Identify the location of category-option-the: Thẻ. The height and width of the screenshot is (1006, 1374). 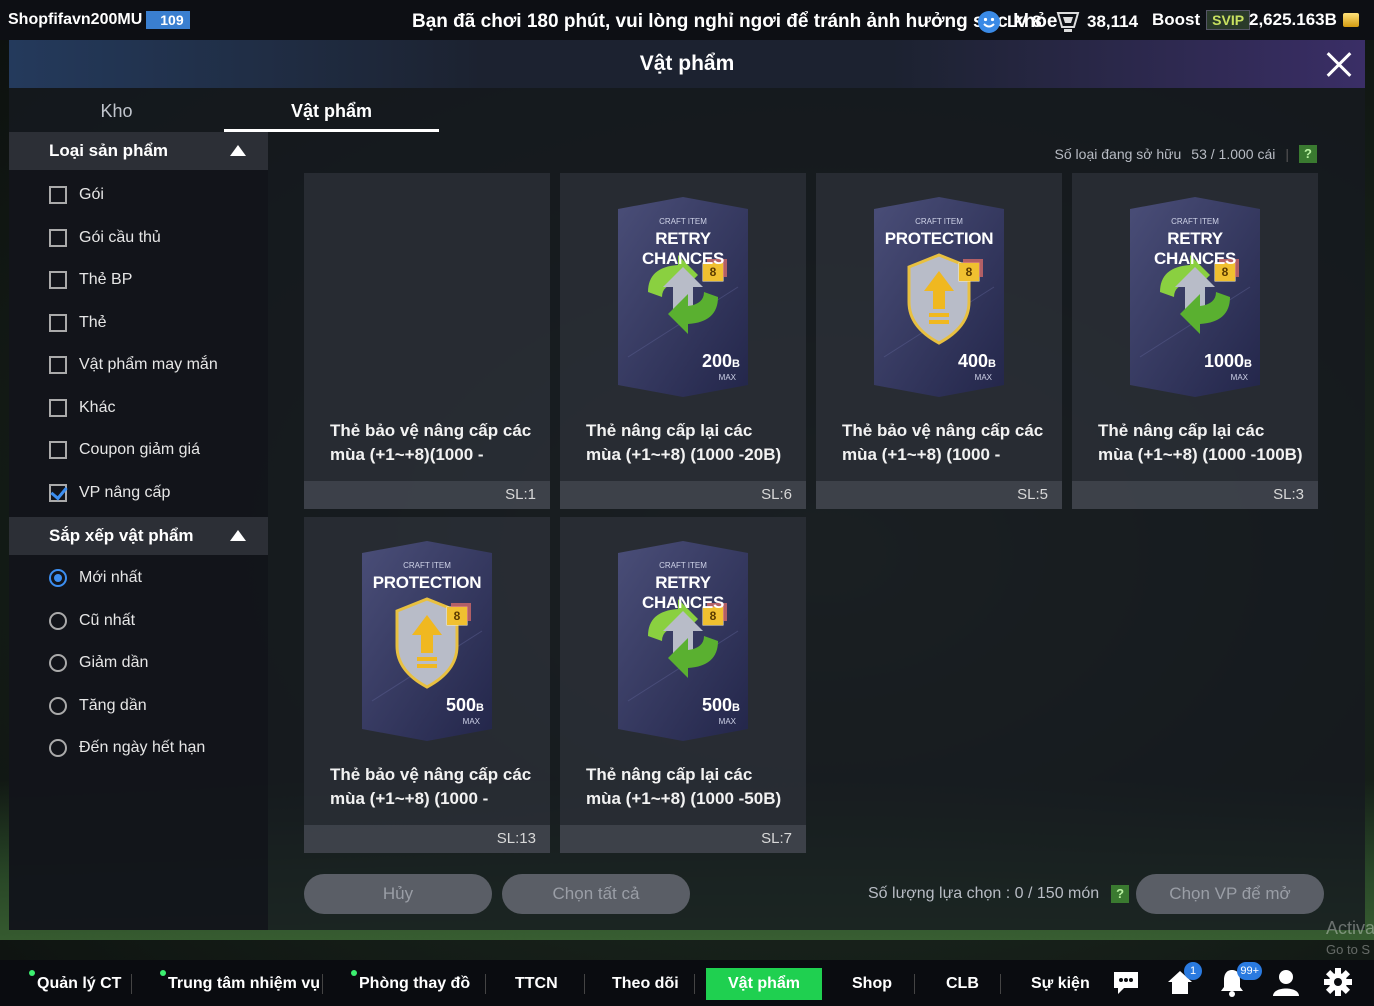
(138, 323).